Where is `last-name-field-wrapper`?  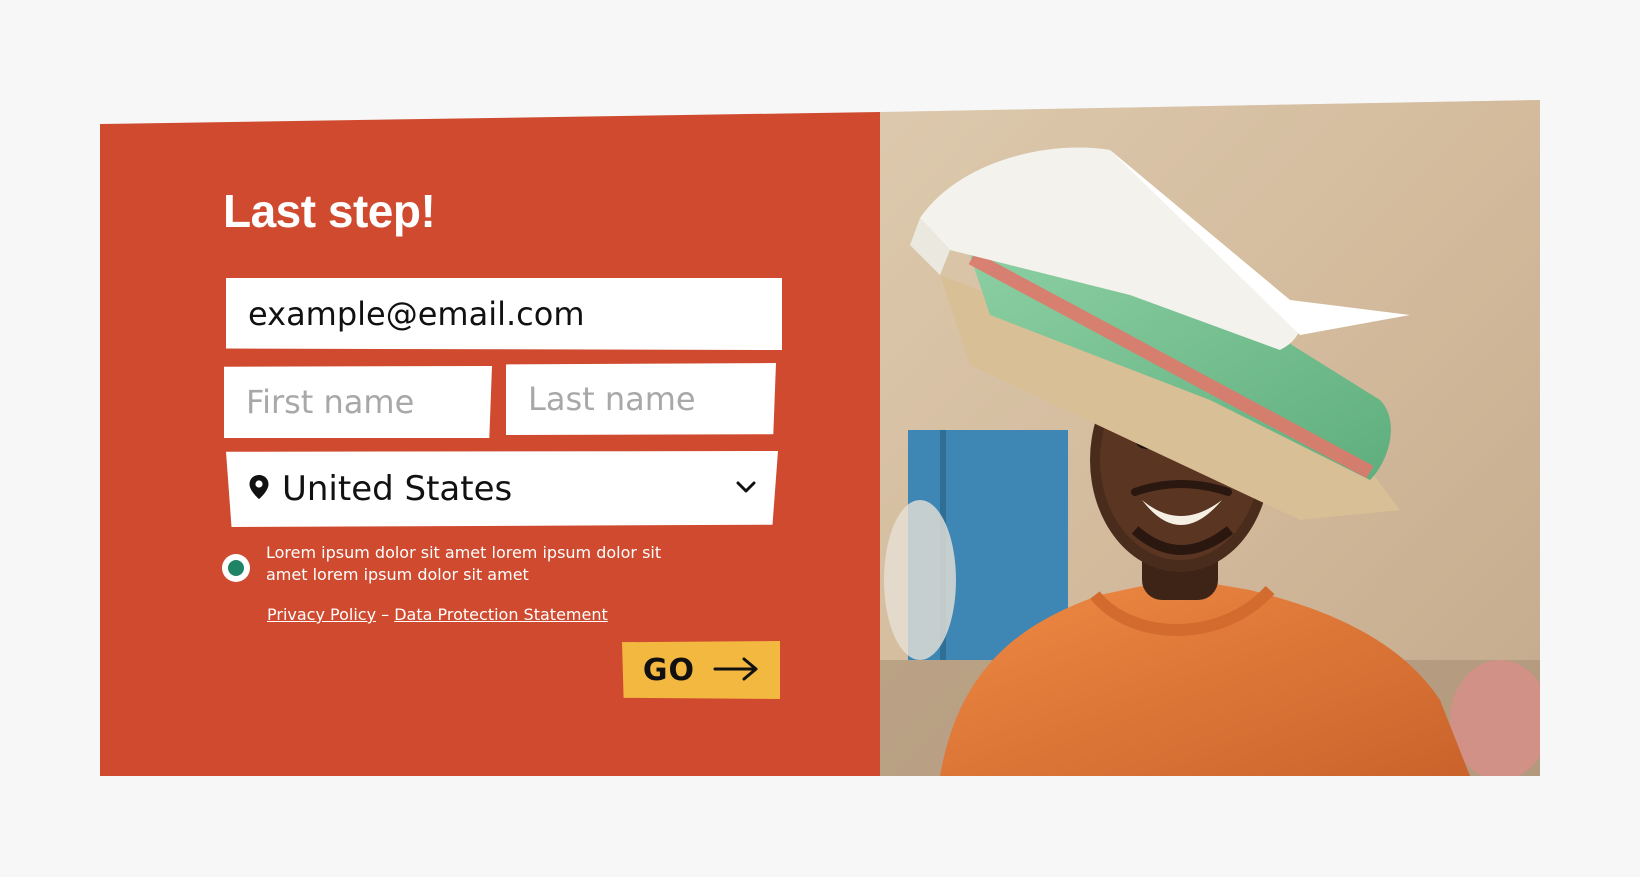 last-name-field-wrapper is located at coordinates (641, 399).